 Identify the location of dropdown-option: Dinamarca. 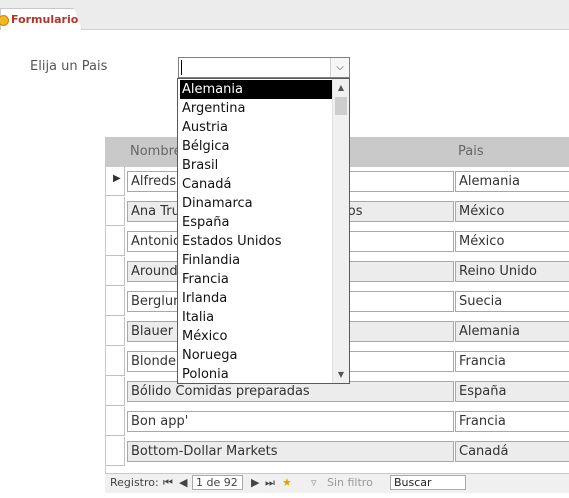
(256, 203).